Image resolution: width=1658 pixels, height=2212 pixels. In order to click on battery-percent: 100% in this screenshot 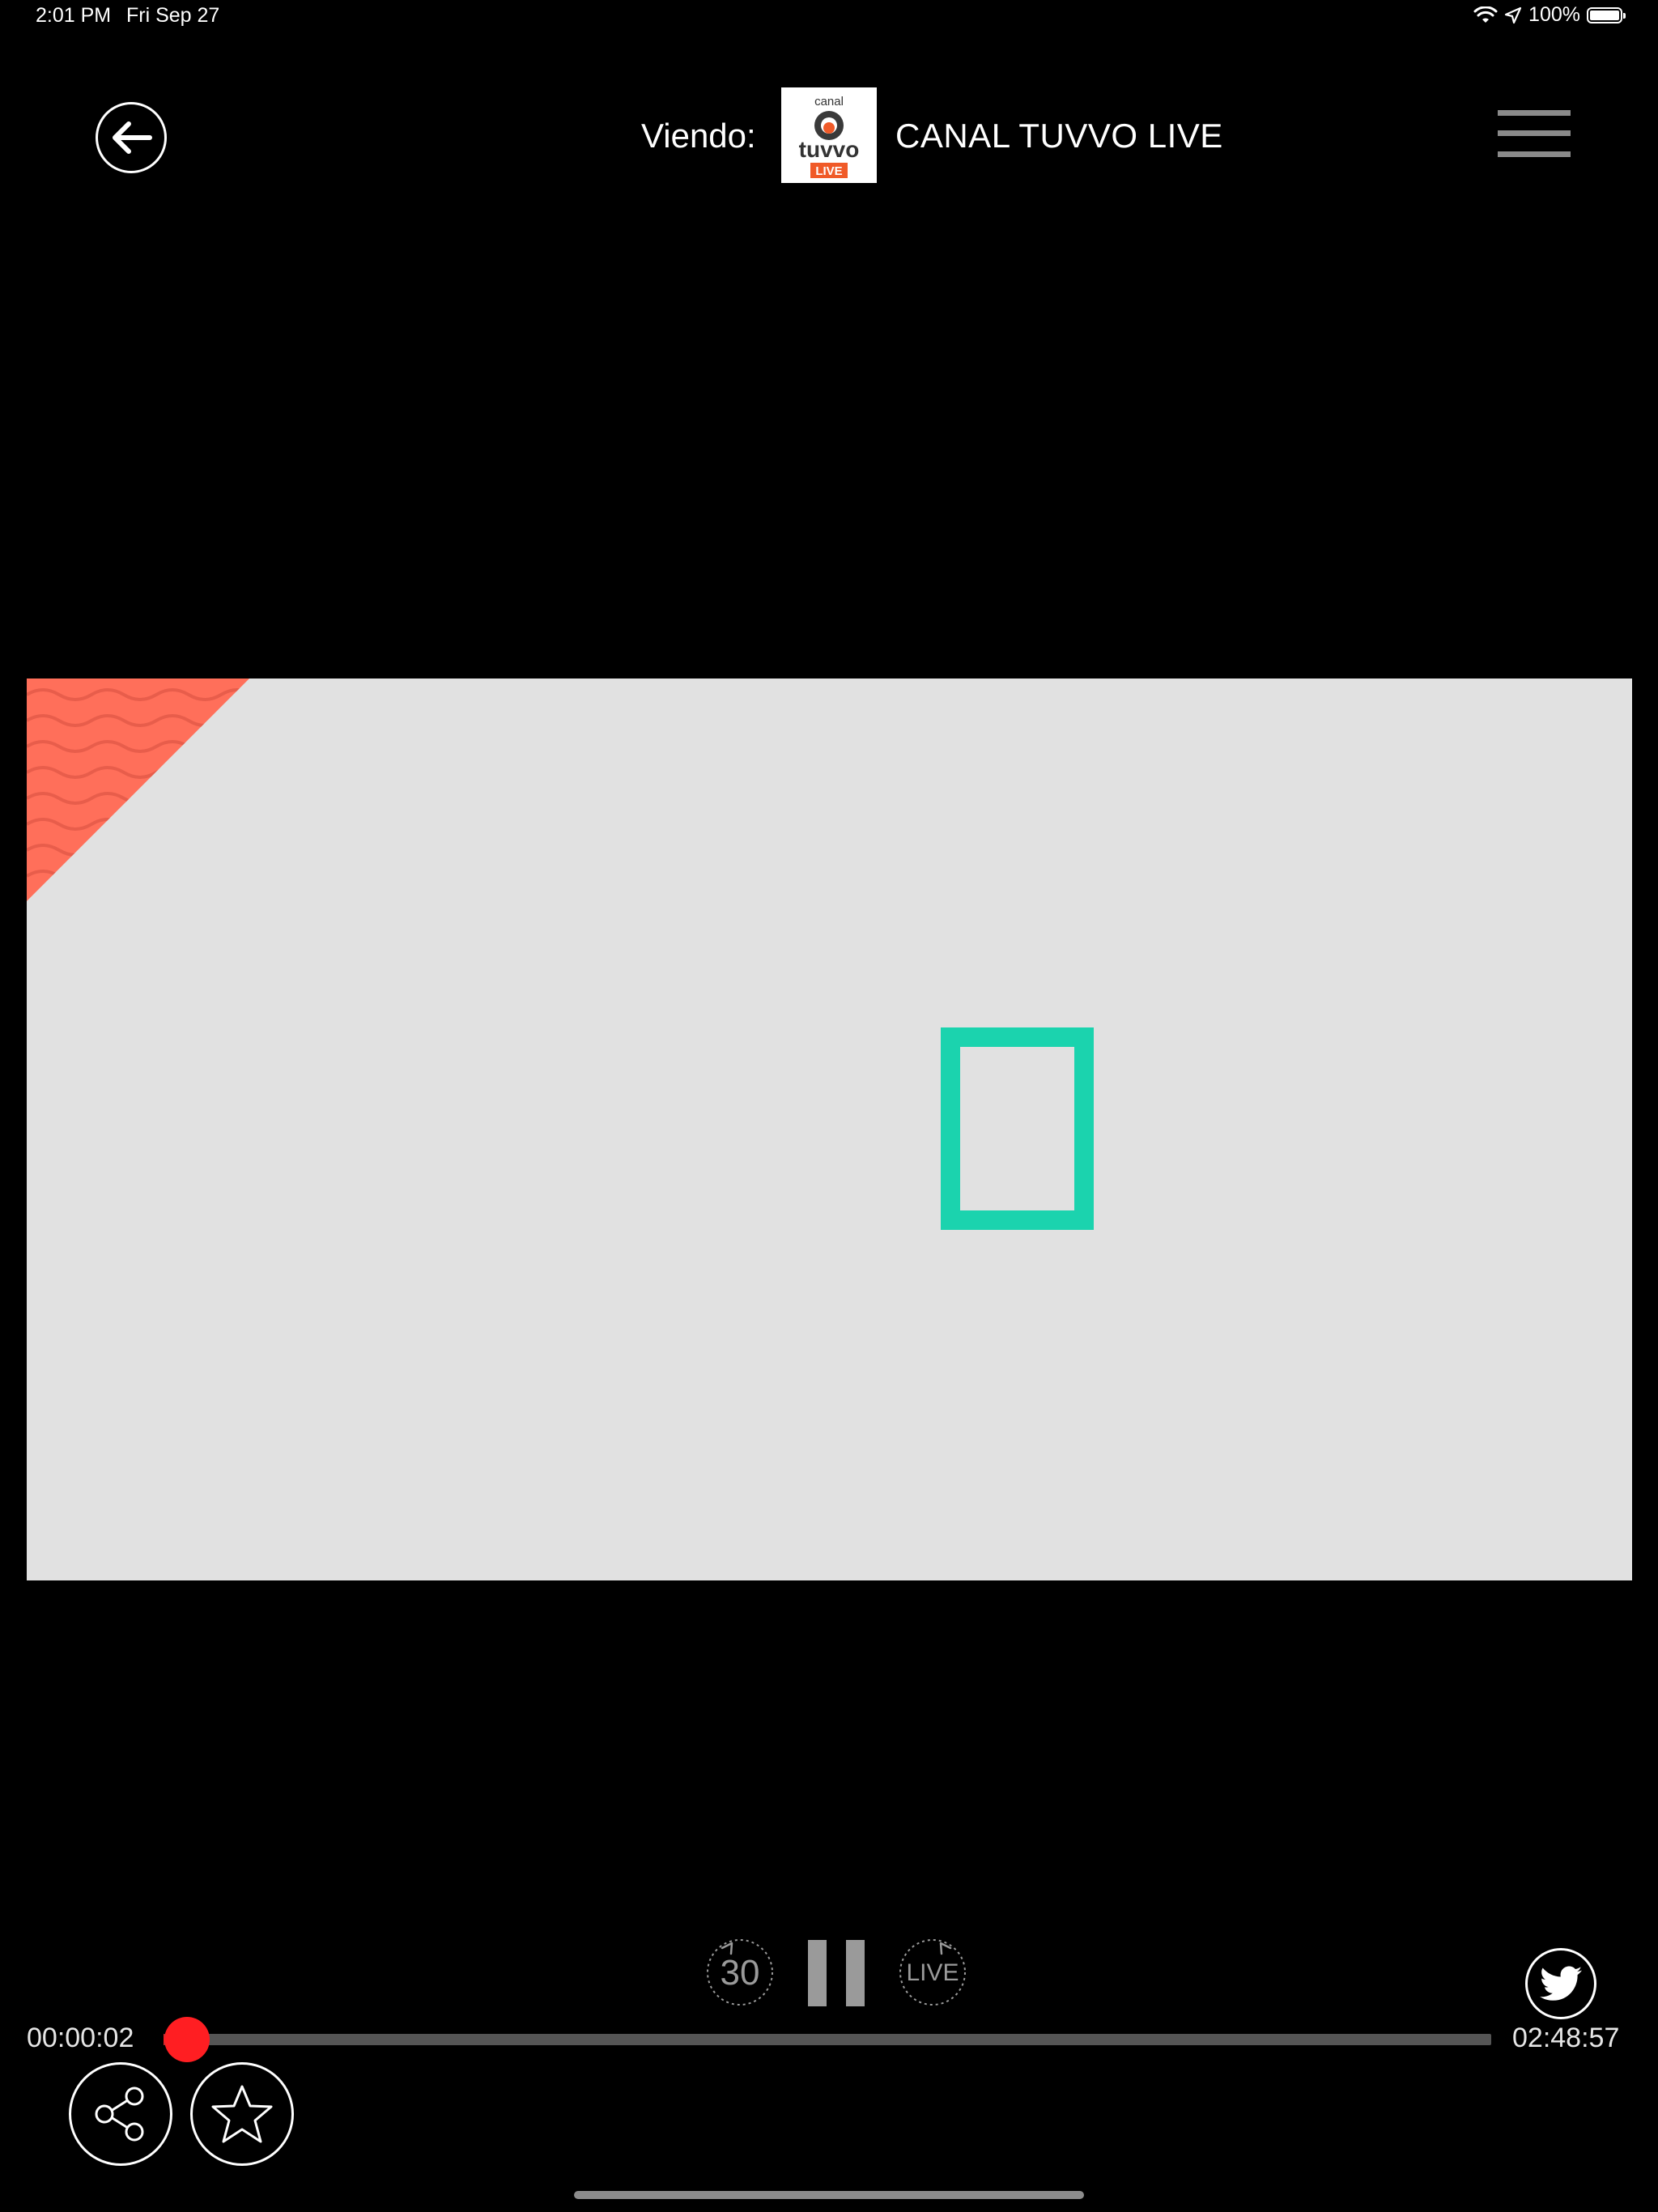, I will do `click(1554, 14)`.